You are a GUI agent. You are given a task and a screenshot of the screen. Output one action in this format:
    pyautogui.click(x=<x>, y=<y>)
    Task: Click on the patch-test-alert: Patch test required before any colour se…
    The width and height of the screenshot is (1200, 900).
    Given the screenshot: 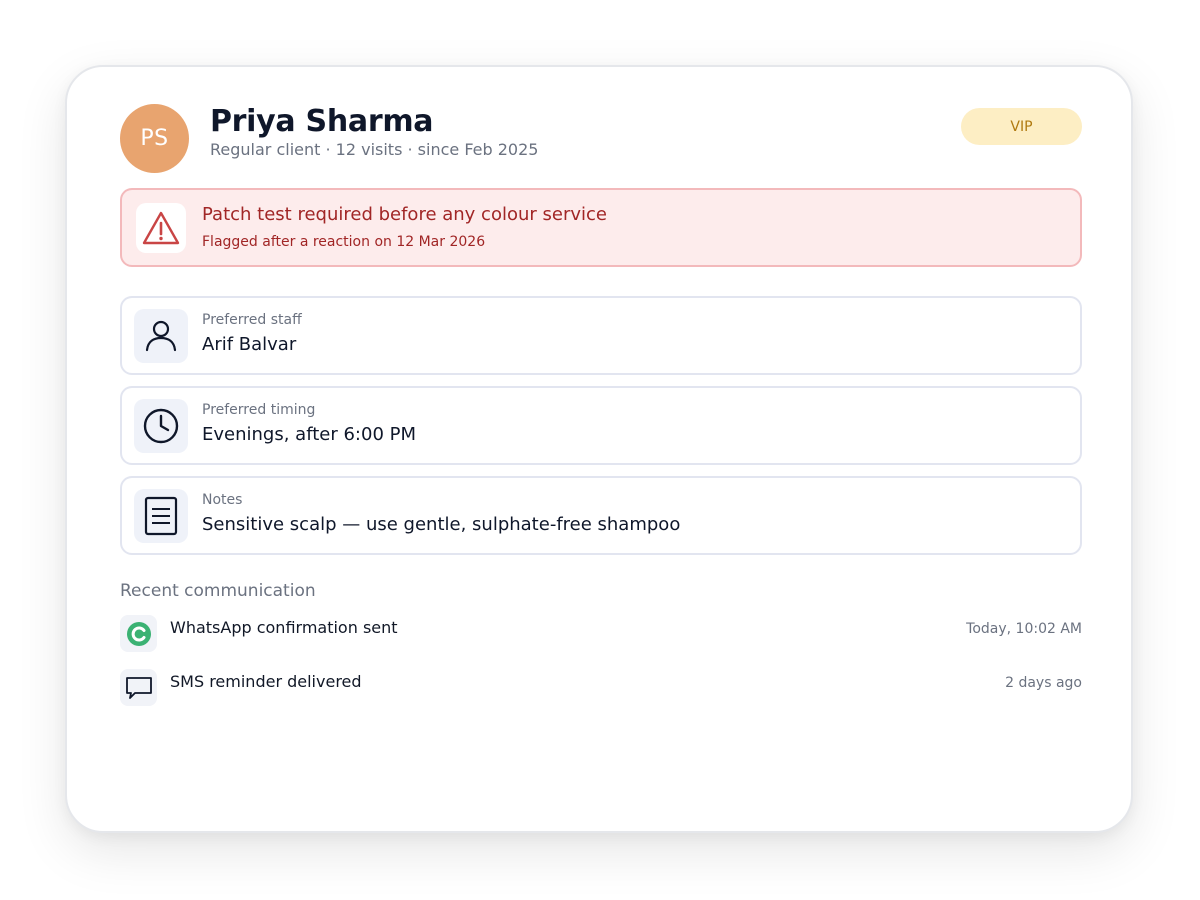 What is the action you would take?
    pyautogui.click(x=601, y=227)
    